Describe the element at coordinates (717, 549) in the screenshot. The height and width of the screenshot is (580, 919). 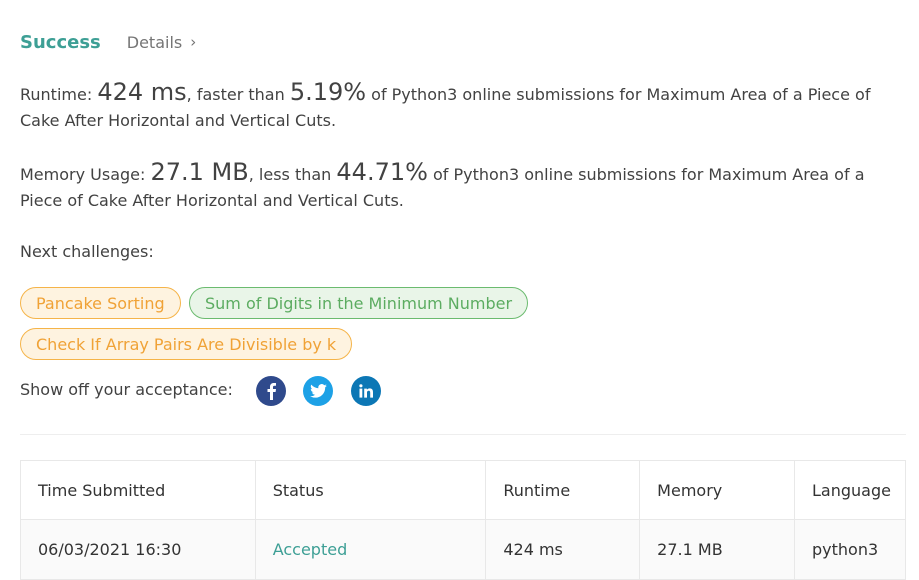
I see `cell-memory: 27.1 MB` at that location.